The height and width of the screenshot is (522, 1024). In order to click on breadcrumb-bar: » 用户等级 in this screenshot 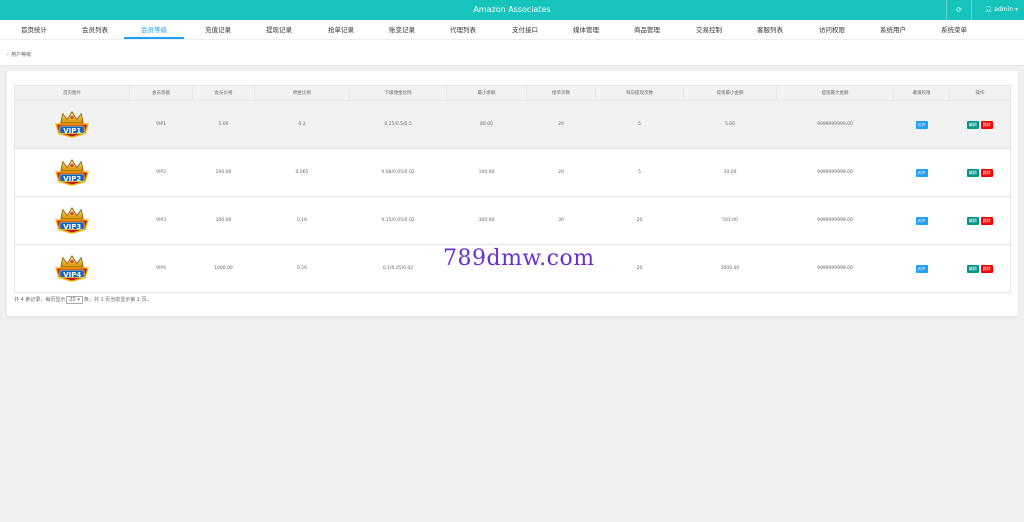, I will do `click(512, 52)`.